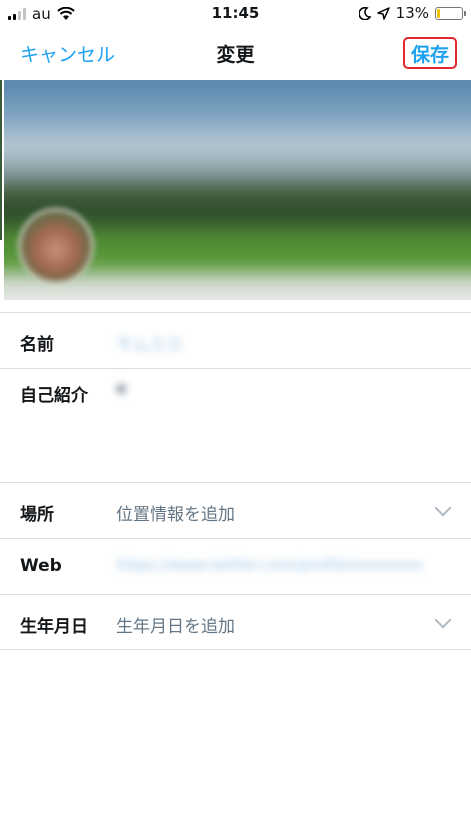  Describe the element at coordinates (150, 342) in the screenshot. I see `name-field: サムエエ` at that location.